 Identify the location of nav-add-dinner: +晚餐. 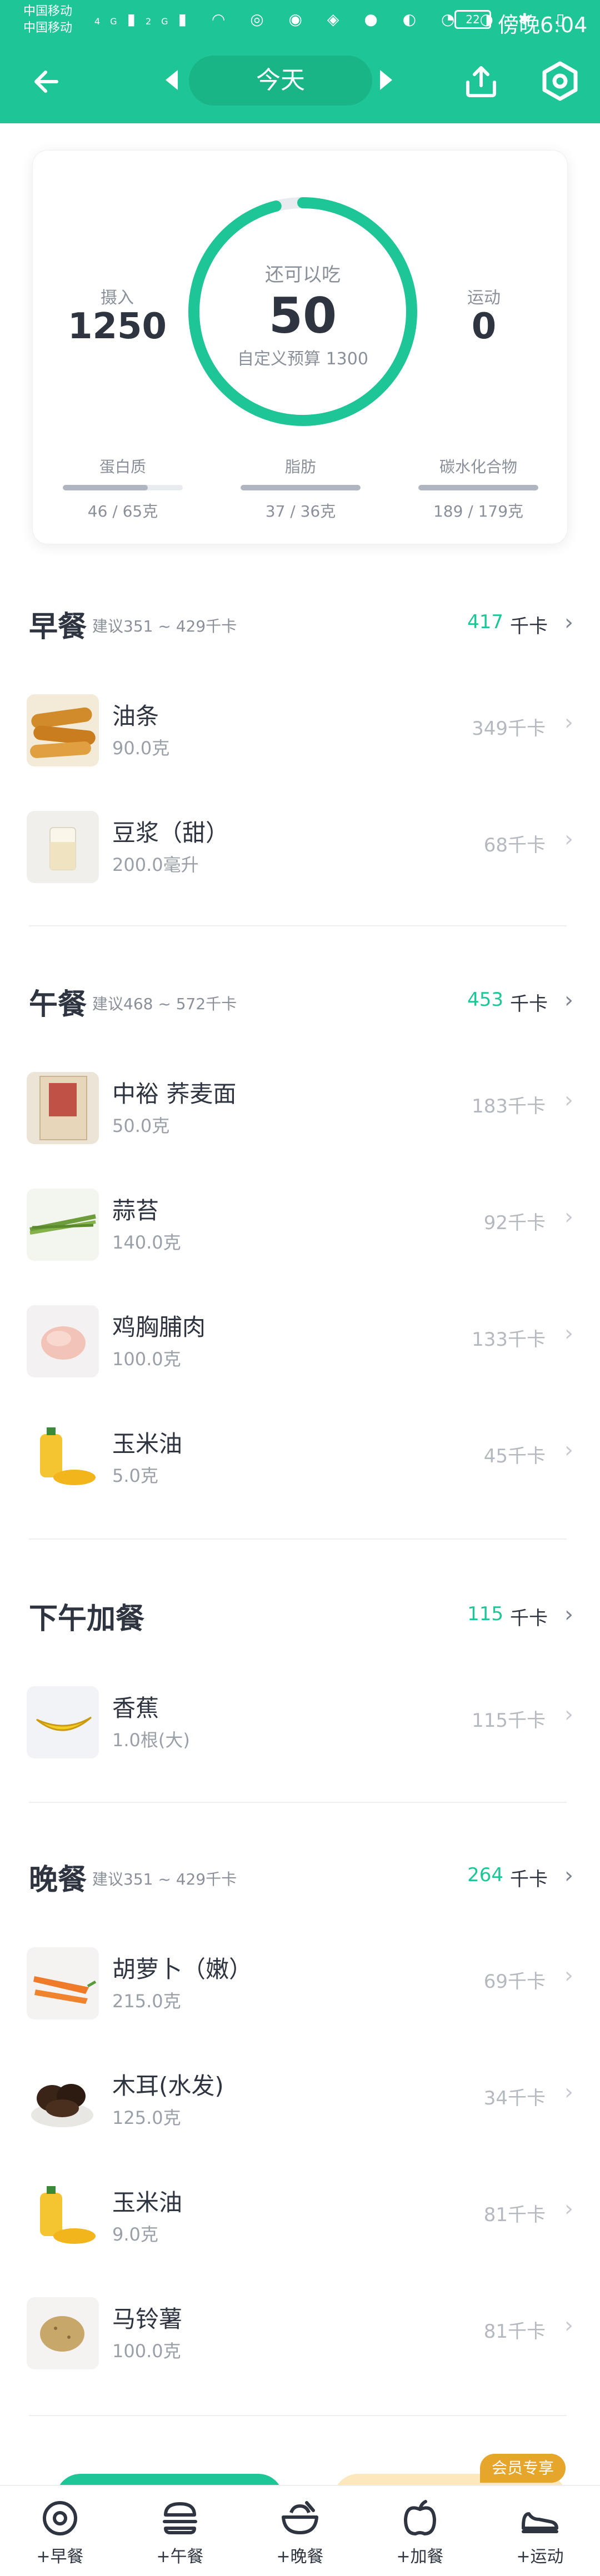
(300, 2530).